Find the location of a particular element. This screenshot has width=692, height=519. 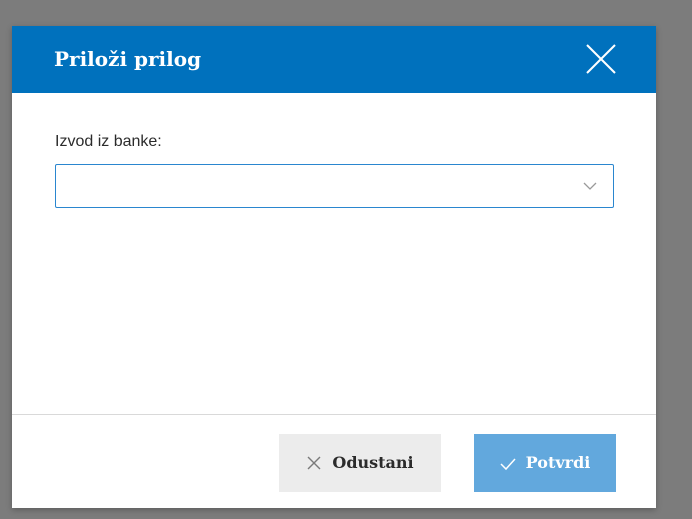

bank-statement-label: Izvod iz banke: is located at coordinates (108, 141).